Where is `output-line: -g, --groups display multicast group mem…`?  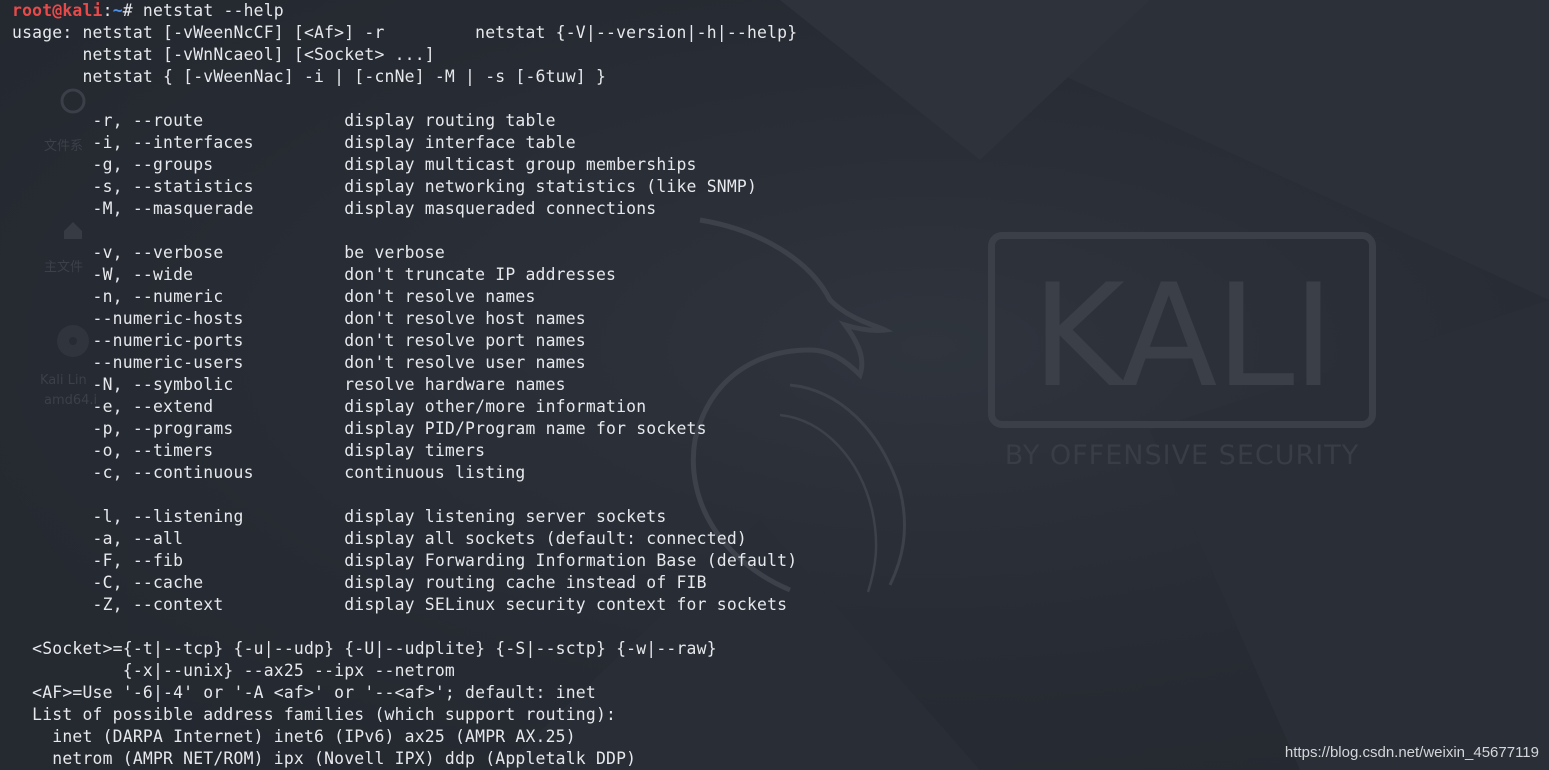 output-line: -g, --groups display multicast group mem… is located at coordinates (354, 164).